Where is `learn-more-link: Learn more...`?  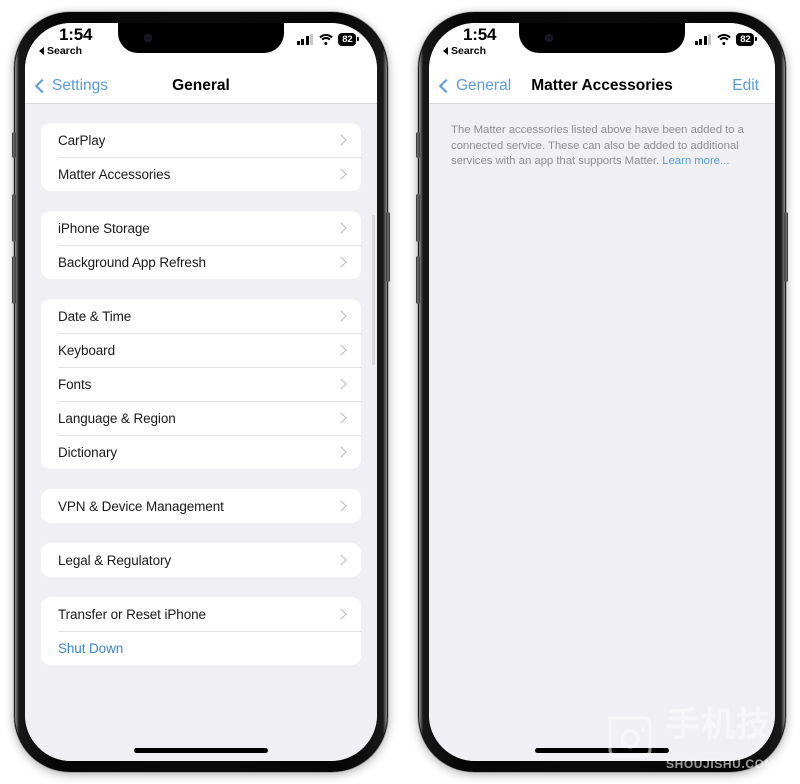 learn-more-link: Learn more... is located at coordinates (695, 161).